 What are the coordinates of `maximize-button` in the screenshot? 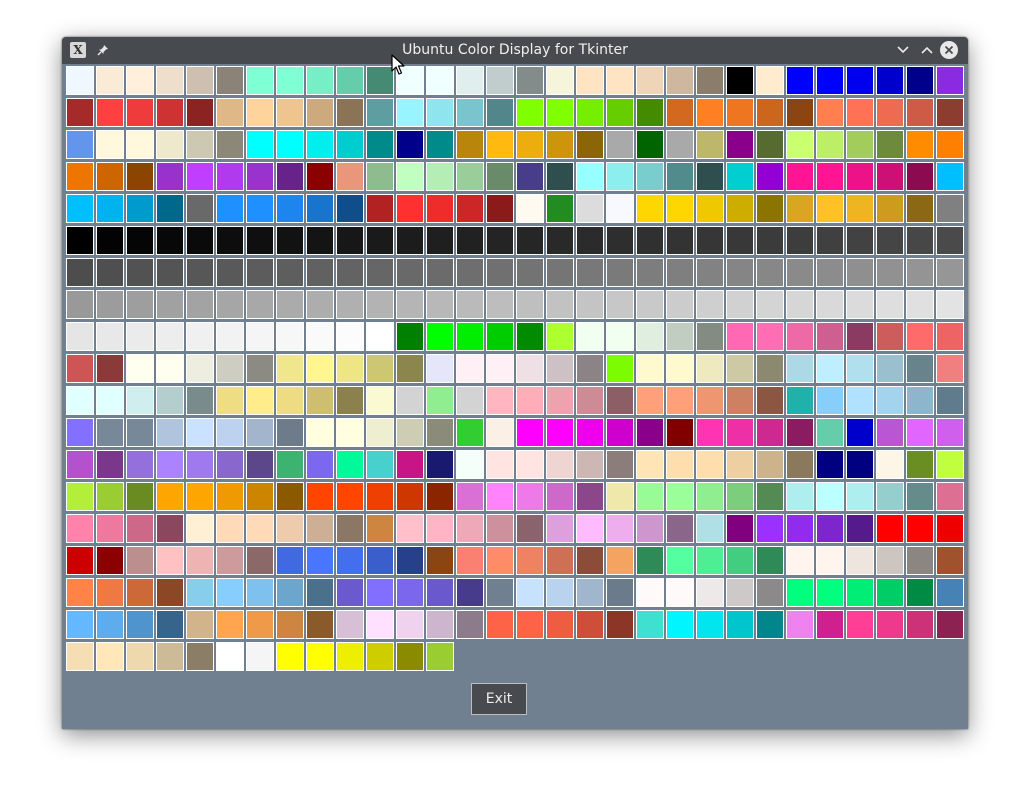 It's located at (927, 50).